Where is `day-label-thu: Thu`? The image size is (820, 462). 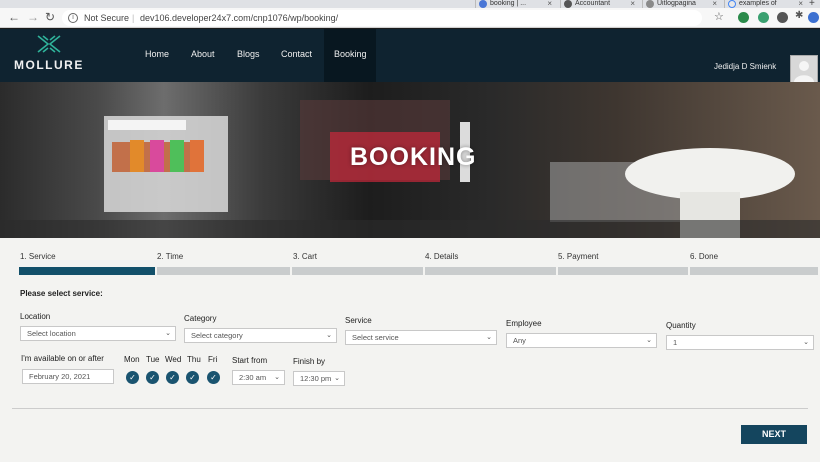
day-label-thu: Thu is located at coordinates (194, 359).